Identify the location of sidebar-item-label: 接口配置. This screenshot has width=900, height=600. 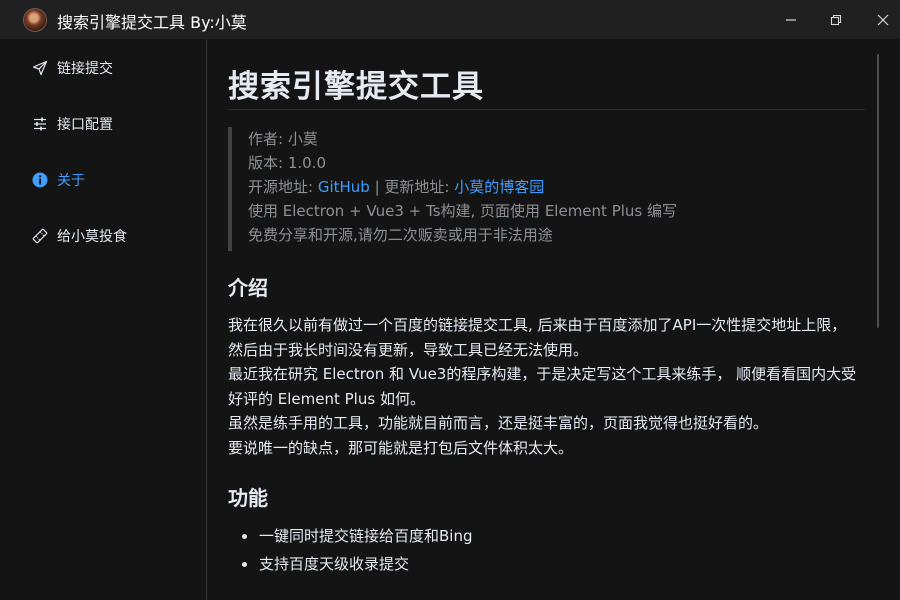
(85, 125).